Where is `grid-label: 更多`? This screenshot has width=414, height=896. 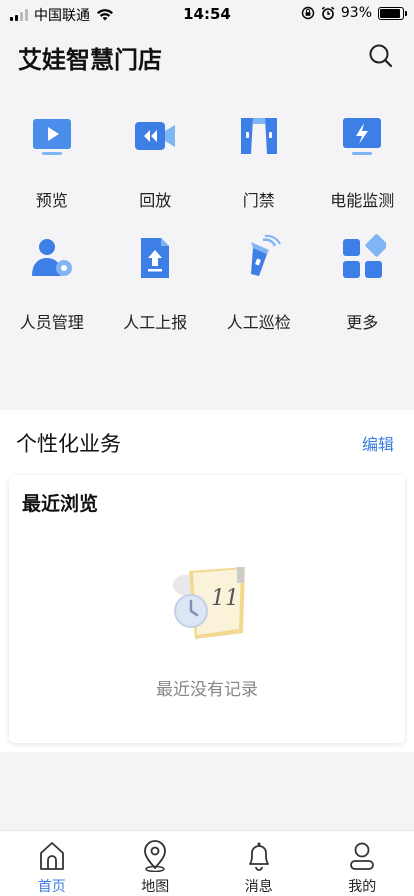
grid-label: 更多 is located at coordinates (362, 322).